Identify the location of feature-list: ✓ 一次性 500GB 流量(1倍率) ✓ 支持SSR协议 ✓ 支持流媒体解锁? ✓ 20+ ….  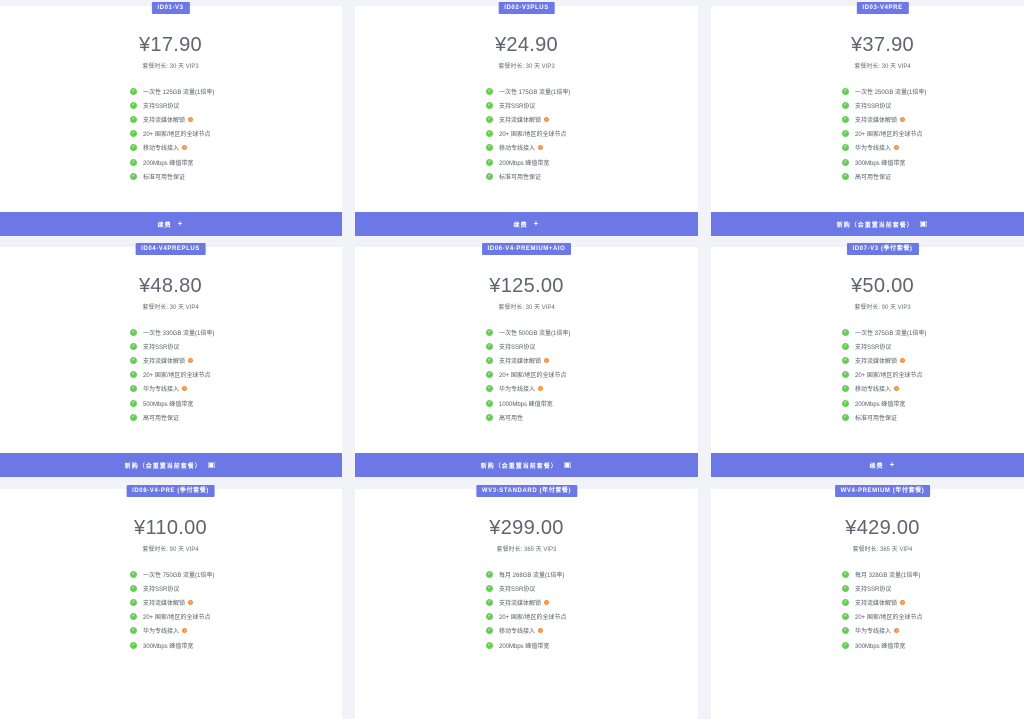
(528, 374).